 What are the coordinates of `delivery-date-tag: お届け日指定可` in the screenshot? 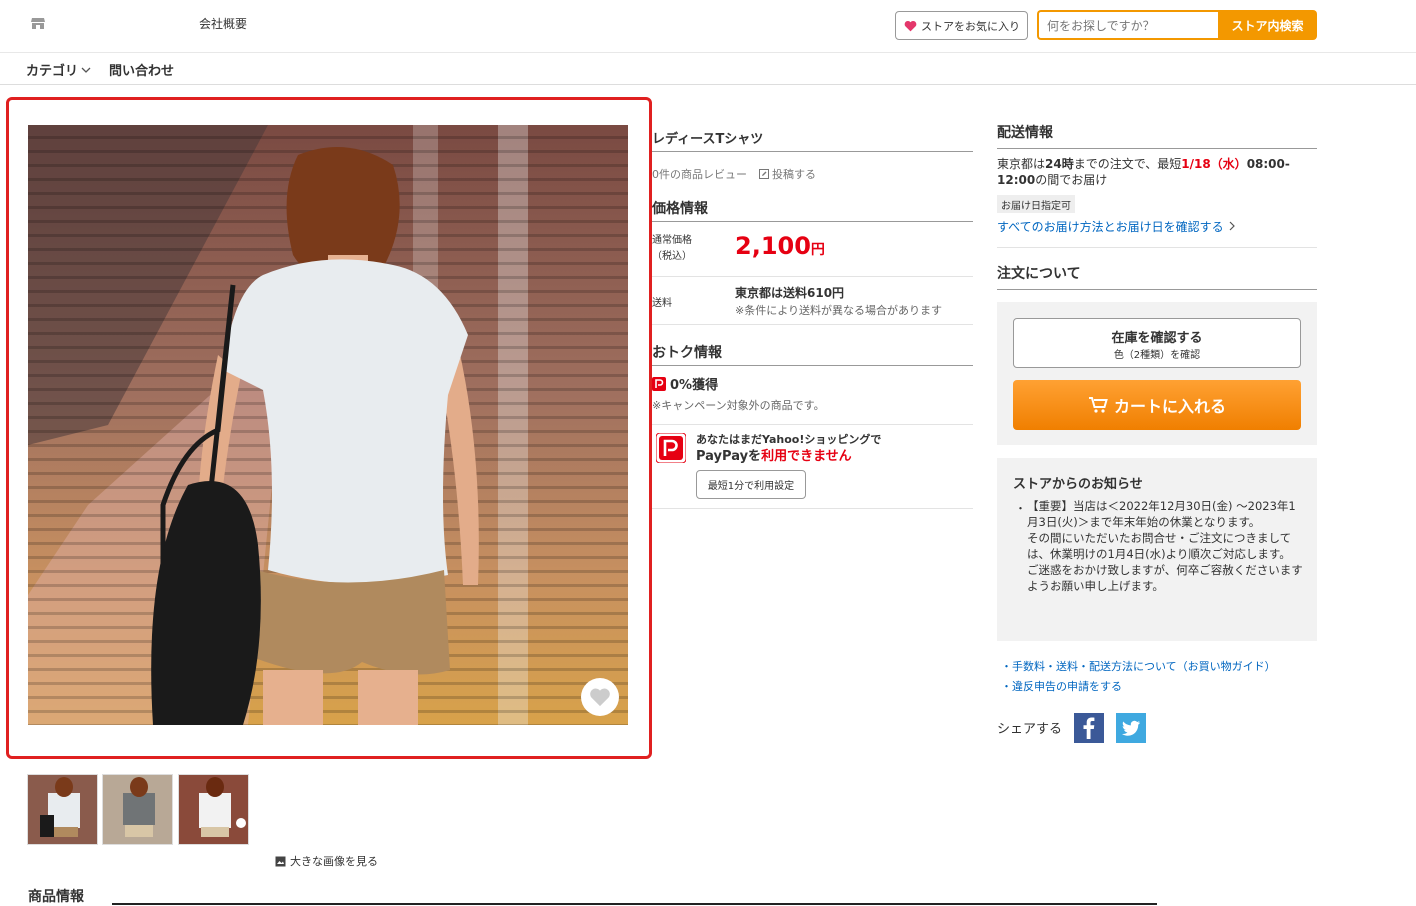 It's located at (1036, 204).